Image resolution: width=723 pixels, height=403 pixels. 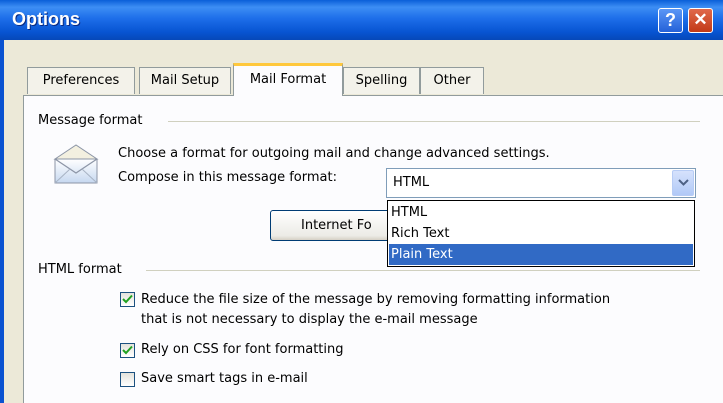 I want to click on tab-mail-format: Mail Format, so click(x=288, y=79).